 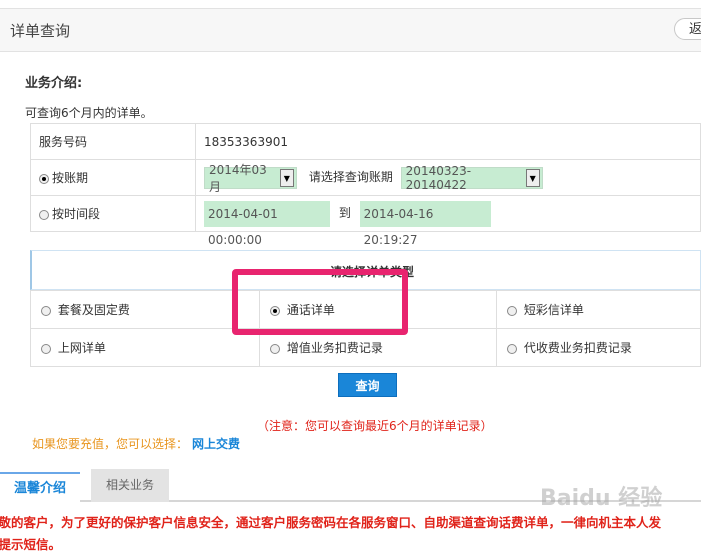 I want to click on period-range-value: 20140323-20140422, so click(x=438, y=177).